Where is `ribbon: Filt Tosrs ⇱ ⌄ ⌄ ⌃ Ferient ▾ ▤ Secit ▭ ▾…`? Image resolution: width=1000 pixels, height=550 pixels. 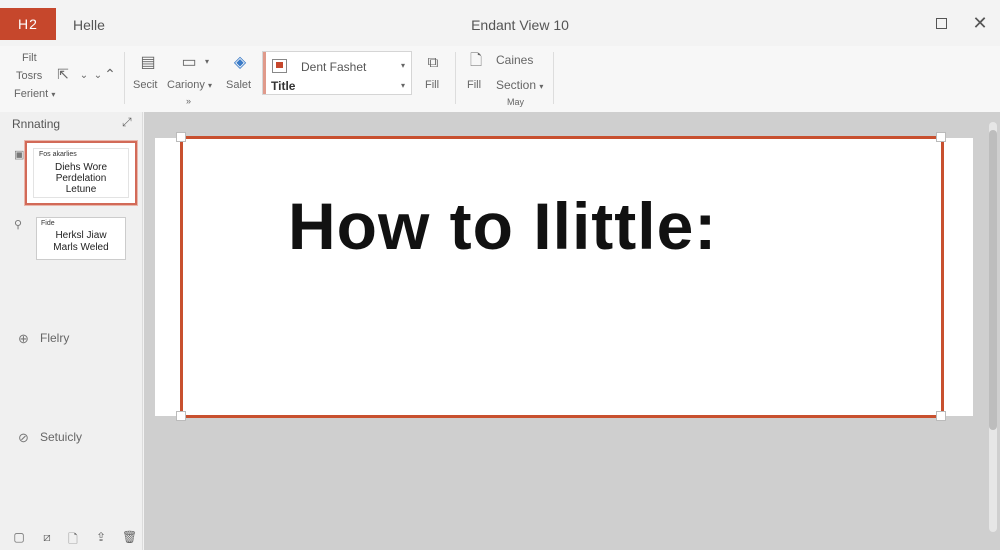 ribbon: Filt Tosrs ⇱ ⌄ ⌄ ⌃ Ferient ▾ ▤ Secit ▭ ▾… is located at coordinates (500, 79).